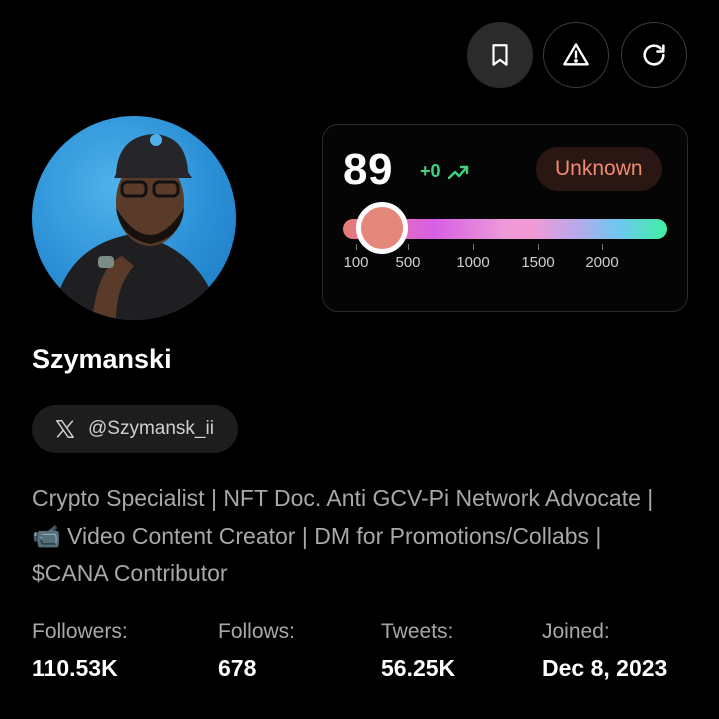 Image resolution: width=719 pixels, height=719 pixels. I want to click on scale-tick-label: 2000, so click(602, 262).